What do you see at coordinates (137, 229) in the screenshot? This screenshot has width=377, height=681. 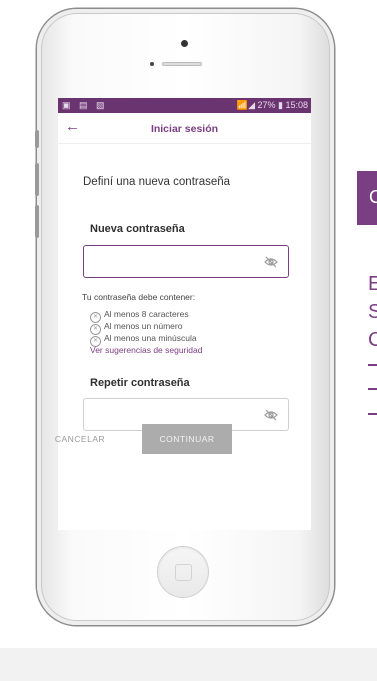 I see `new-password-label: Nueva contraseña` at bounding box center [137, 229].